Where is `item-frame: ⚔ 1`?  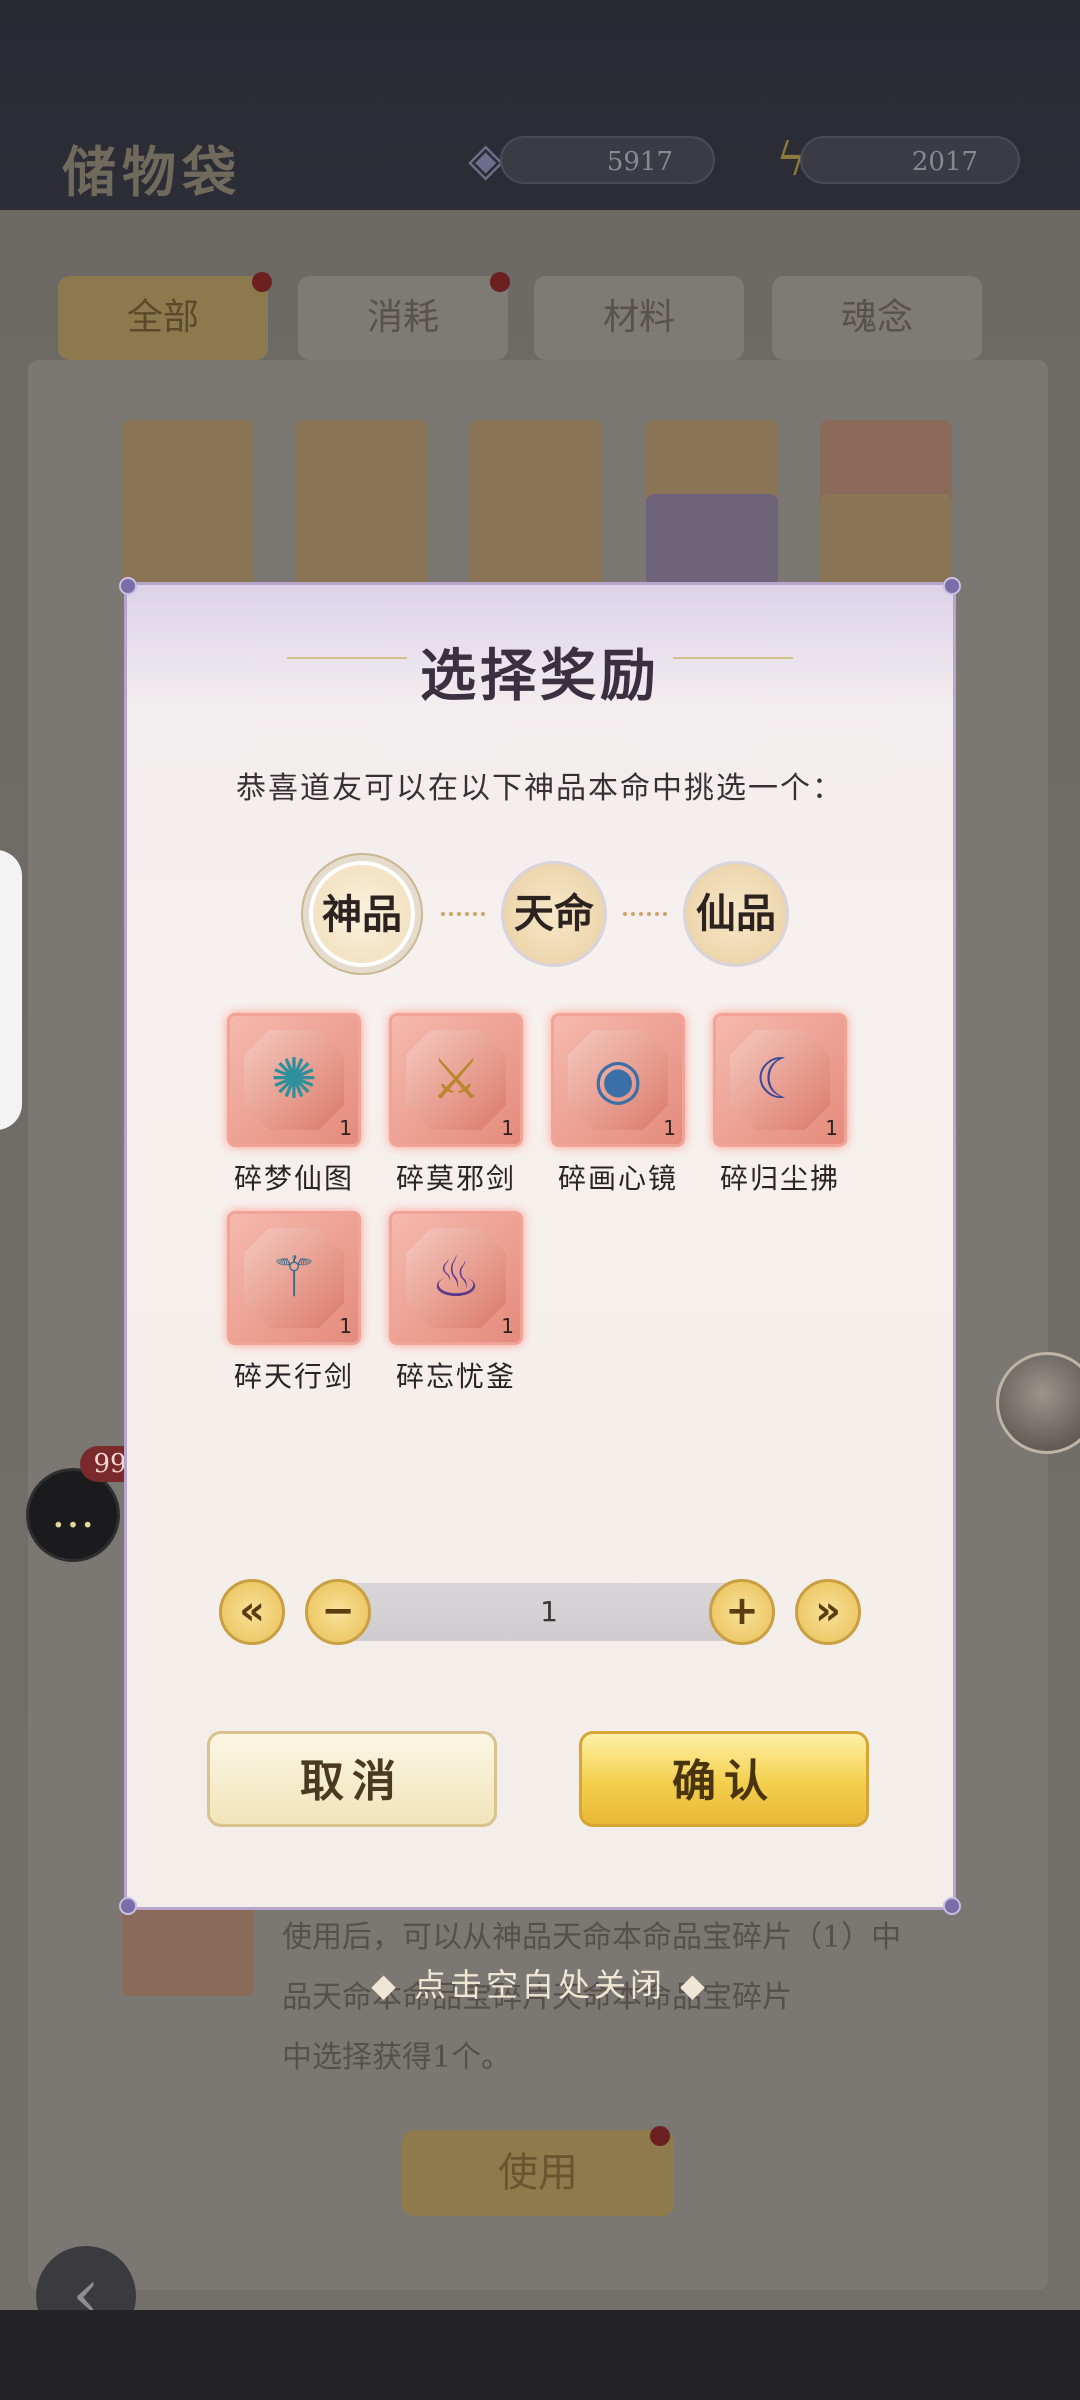 item-frame: ⚔ 1 is located at coordinates (456, 1080).